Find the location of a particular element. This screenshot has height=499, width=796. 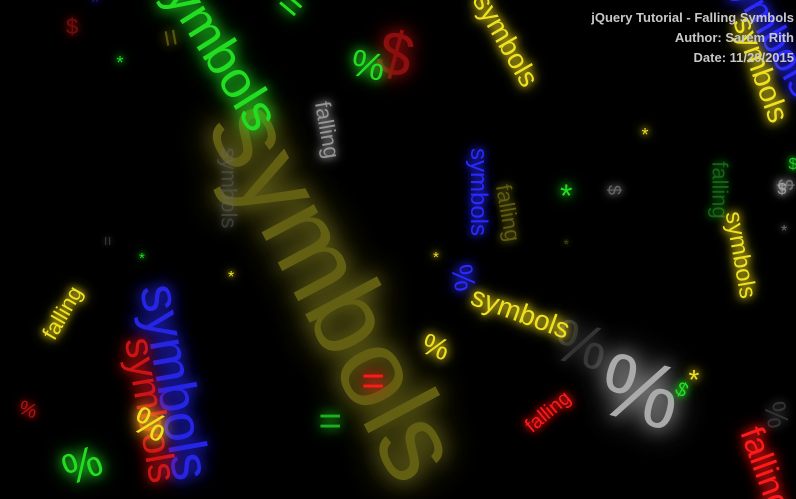

date-line: Date: 11/20/2015 is located at coordinates (743, 57).